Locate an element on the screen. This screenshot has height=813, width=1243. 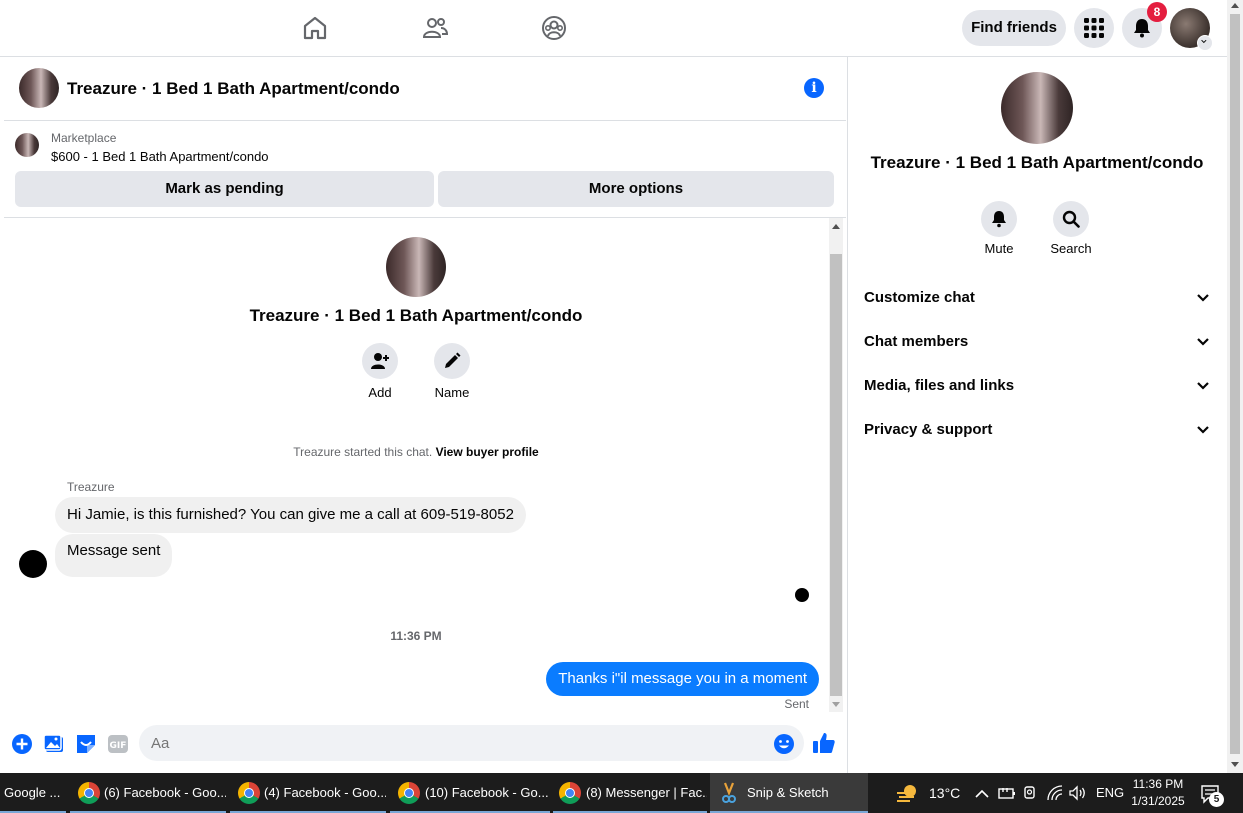
clock-date: 1/31/2025 is located at coordinates (1158, 801).